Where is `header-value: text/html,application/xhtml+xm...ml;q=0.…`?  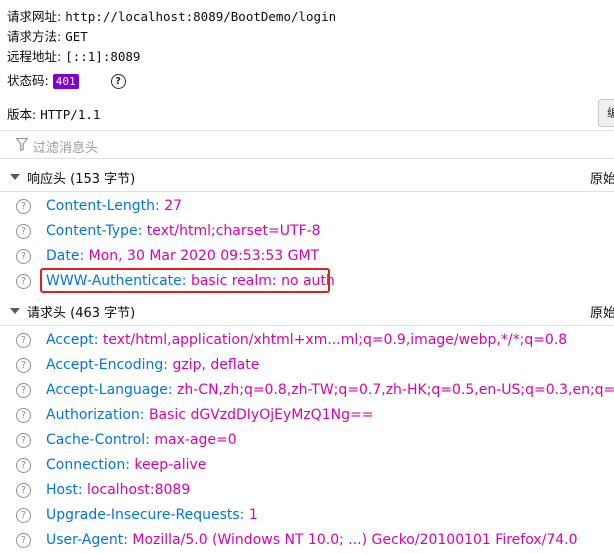 header-value: text/html,application/xhtml+xm...ml;q=0.… is located at coordinates (335, 340).